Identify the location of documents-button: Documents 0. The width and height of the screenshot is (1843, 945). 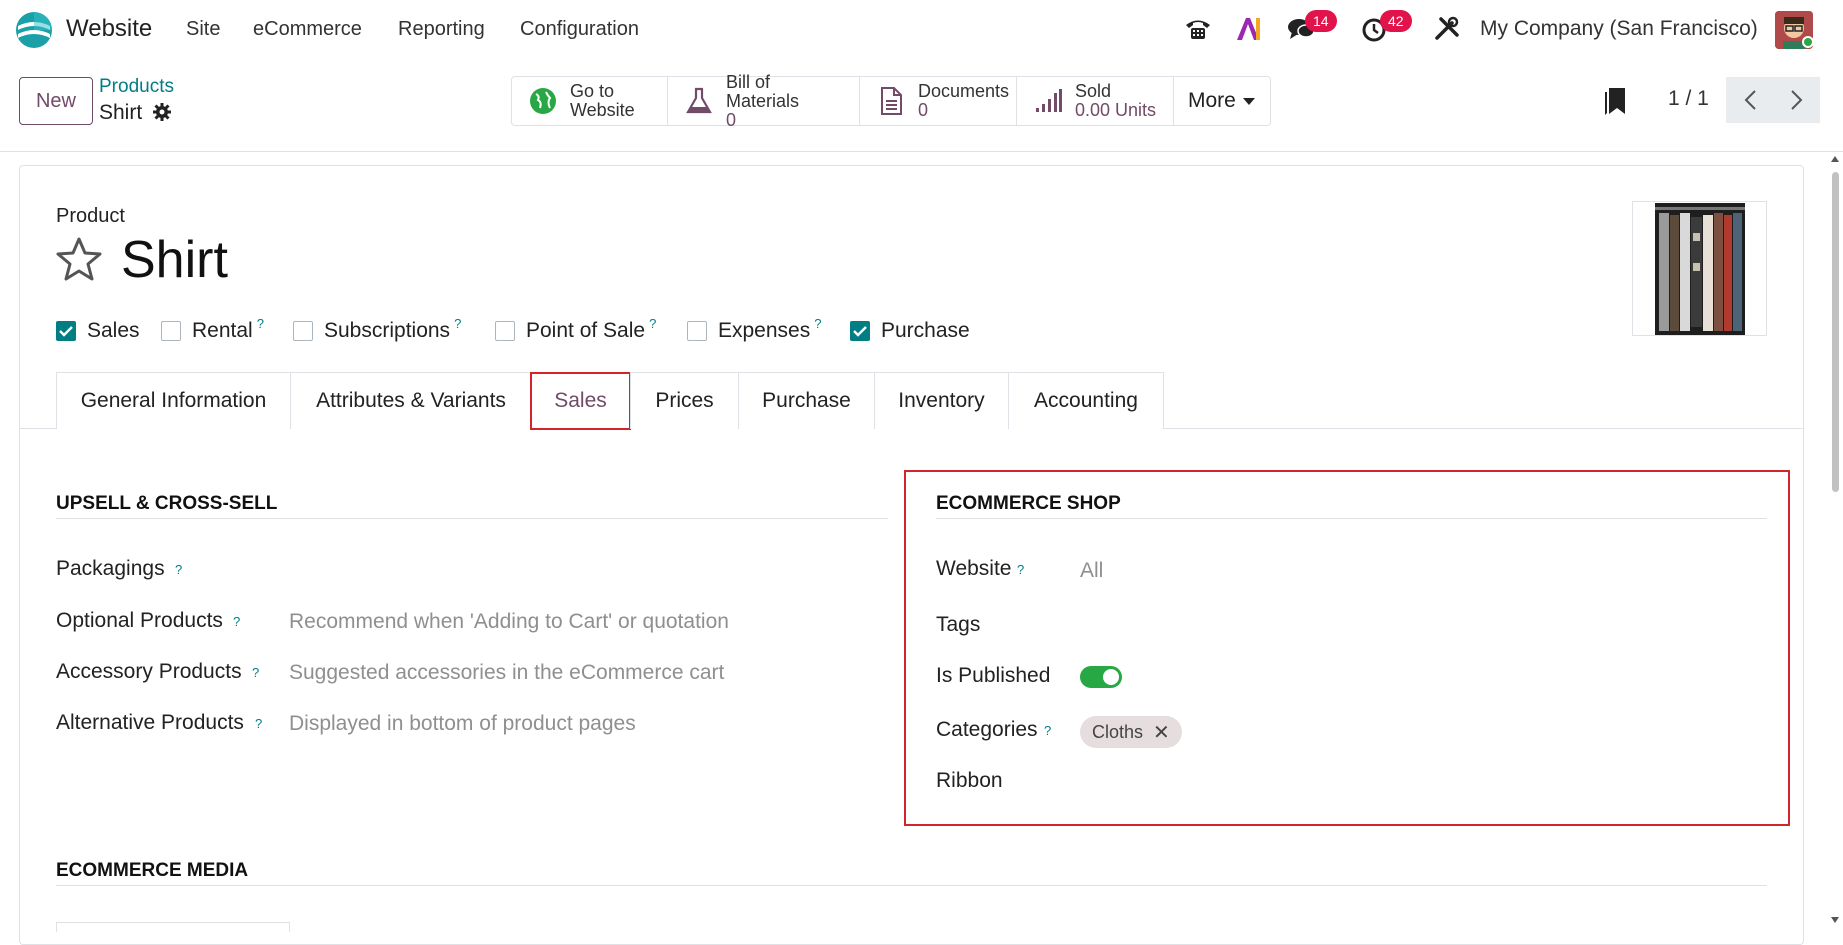
(938, 101).